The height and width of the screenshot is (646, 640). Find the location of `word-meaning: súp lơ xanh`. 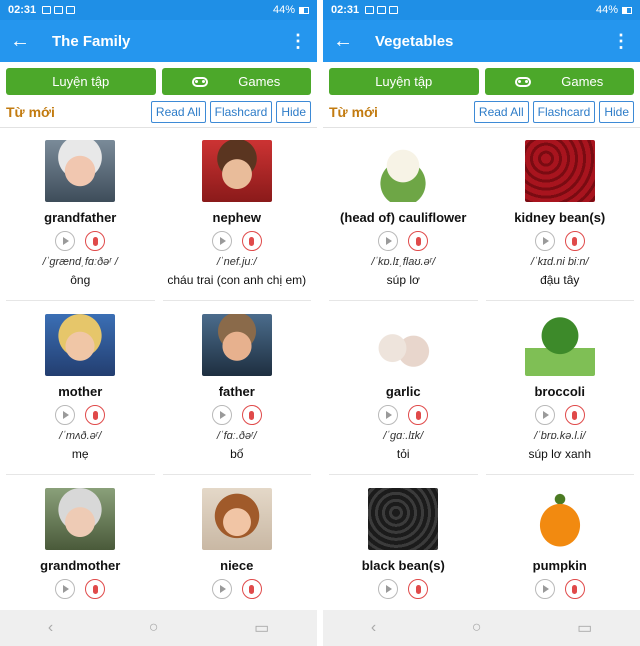

word-meaning: súp lơ xanh is located at coordinates (560, 454).